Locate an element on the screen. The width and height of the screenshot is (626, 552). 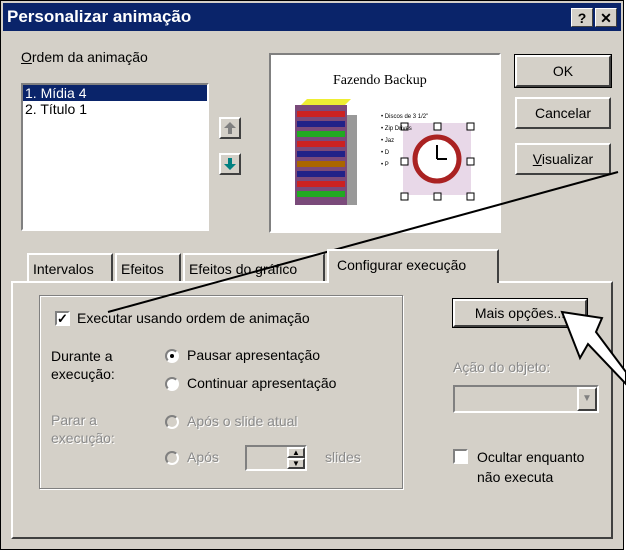
execute-order-label: Executar usando ordem de animação is located at coordinates (193, 318).